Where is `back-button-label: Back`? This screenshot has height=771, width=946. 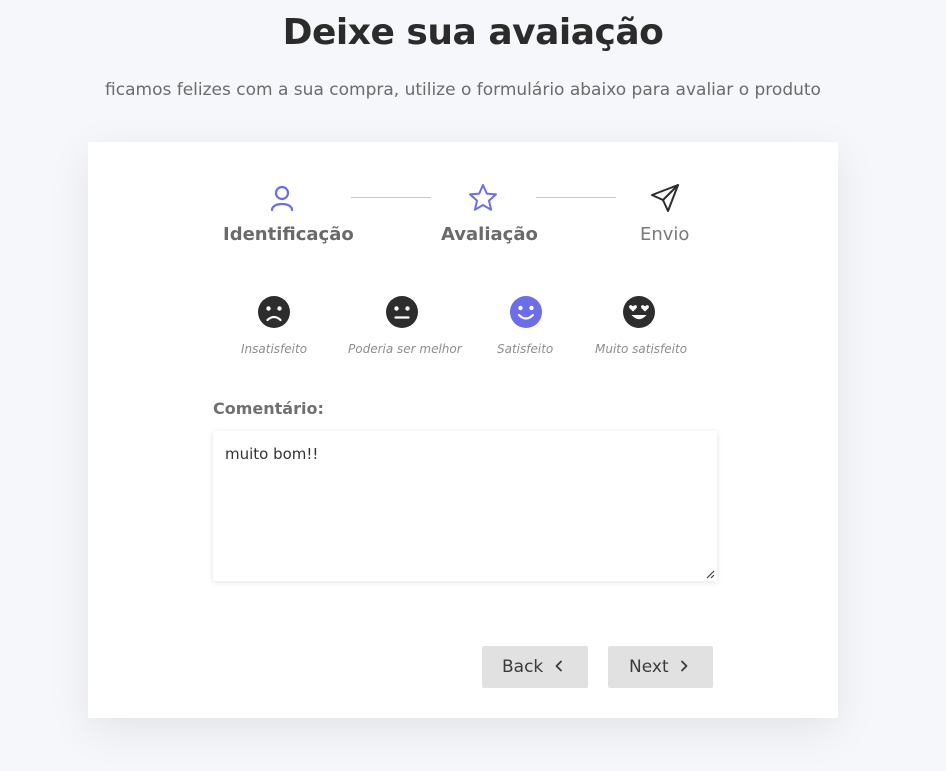 back-button-label: Back is located at coordinates (523, 667).